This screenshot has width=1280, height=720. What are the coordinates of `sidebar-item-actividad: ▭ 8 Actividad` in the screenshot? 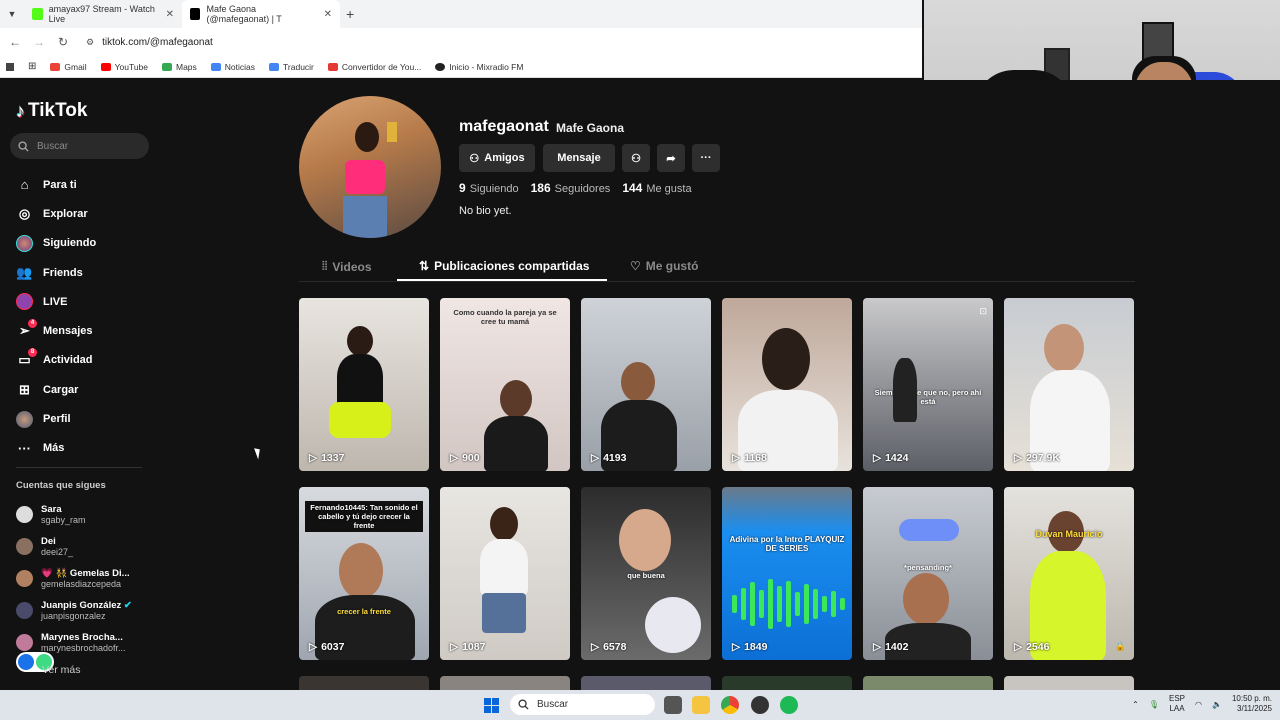 It's located at (56, 360).